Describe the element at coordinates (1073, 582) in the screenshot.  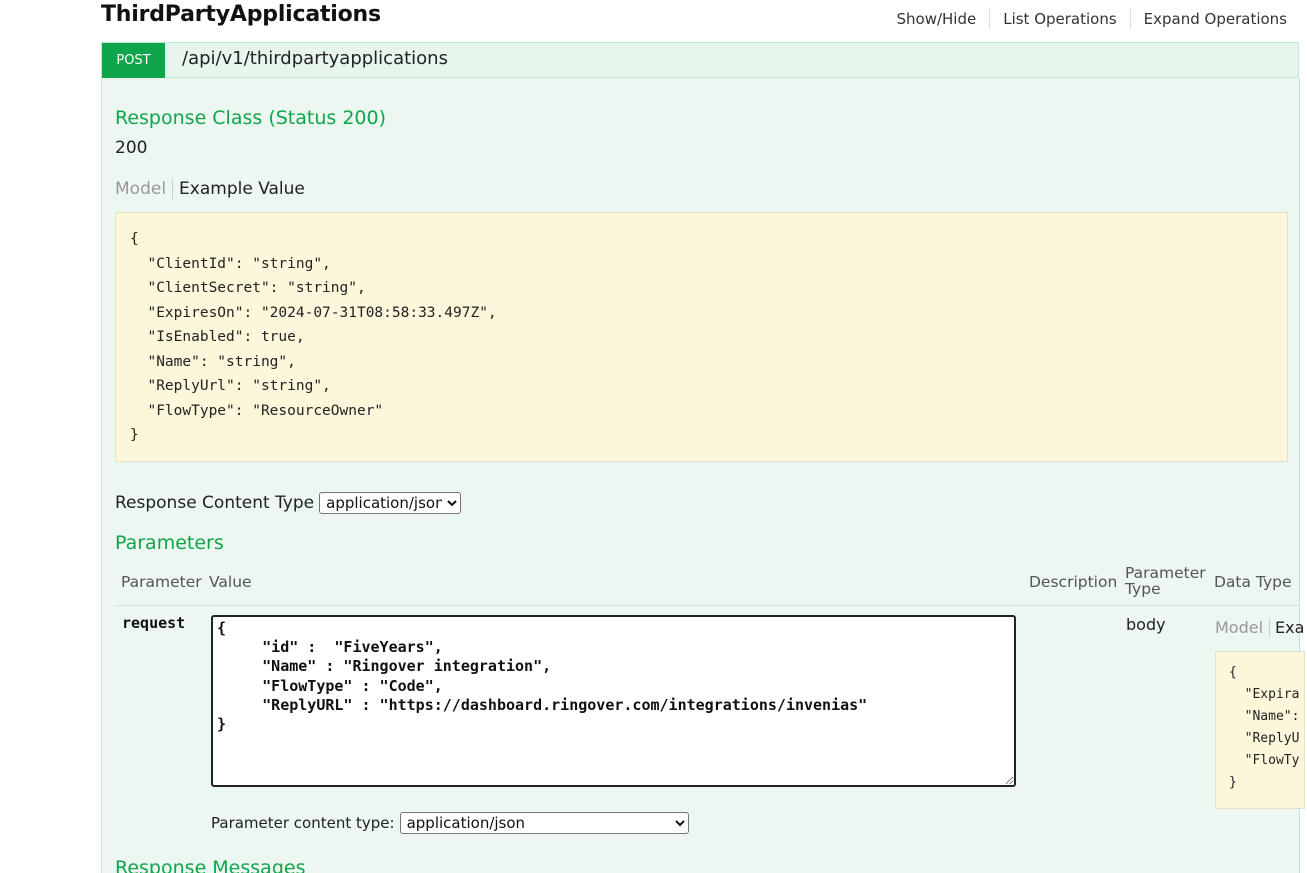
I see `col-description-header: Description` at that location.